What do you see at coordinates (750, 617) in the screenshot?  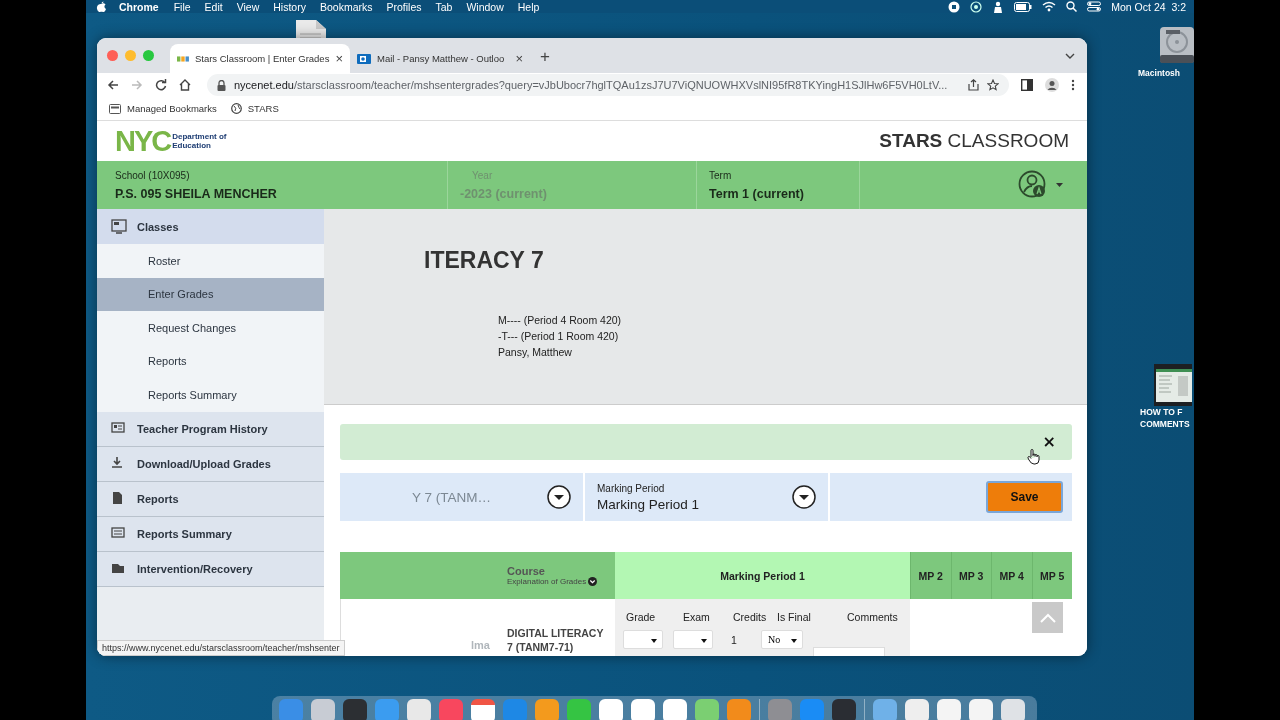 I see `subcolumn-header: Credits` at bounding box center [750, 617].